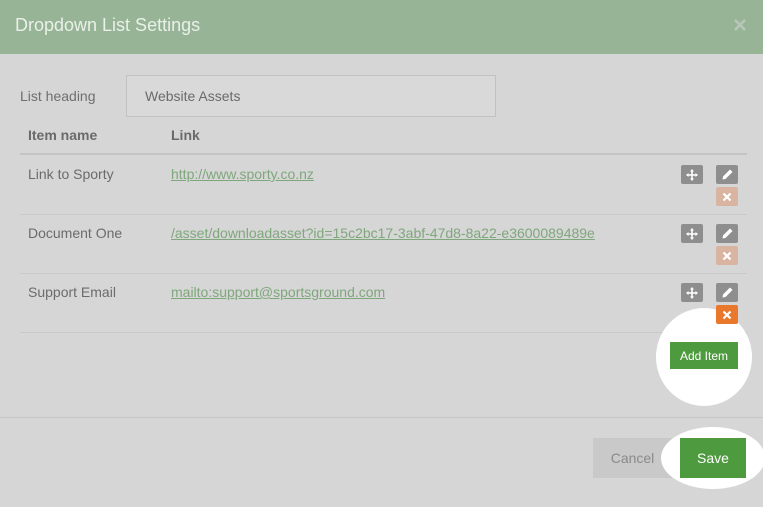  What do you see at coordinates (72, 292) in the screenshot?
I see `item-name: Support Email` at bounding box center [72, 292].